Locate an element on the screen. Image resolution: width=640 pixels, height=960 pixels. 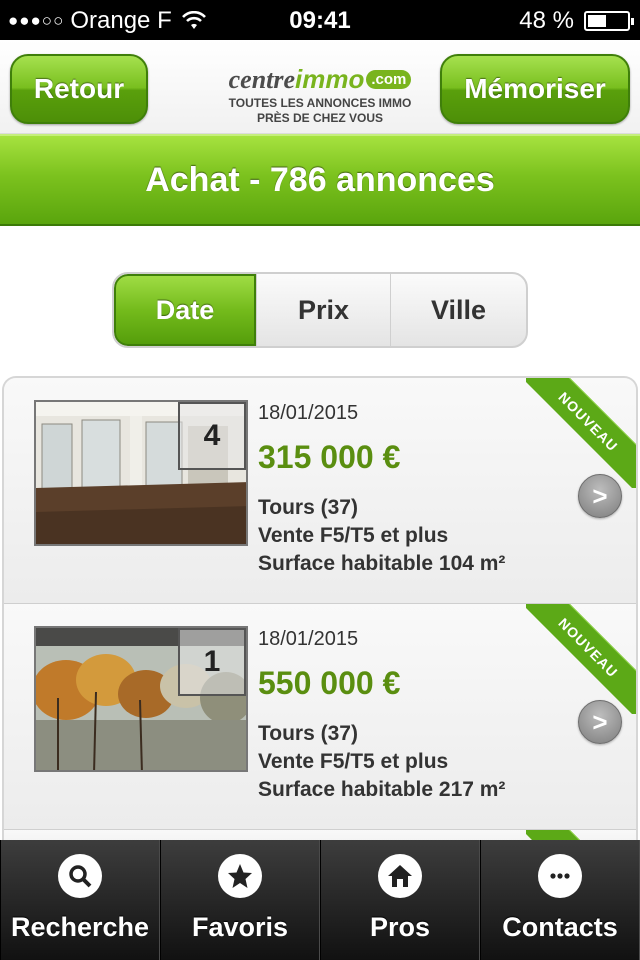
bottom-tab-bar: Recherche Favoris Pros Contacts is located at coordinates (320, 900).